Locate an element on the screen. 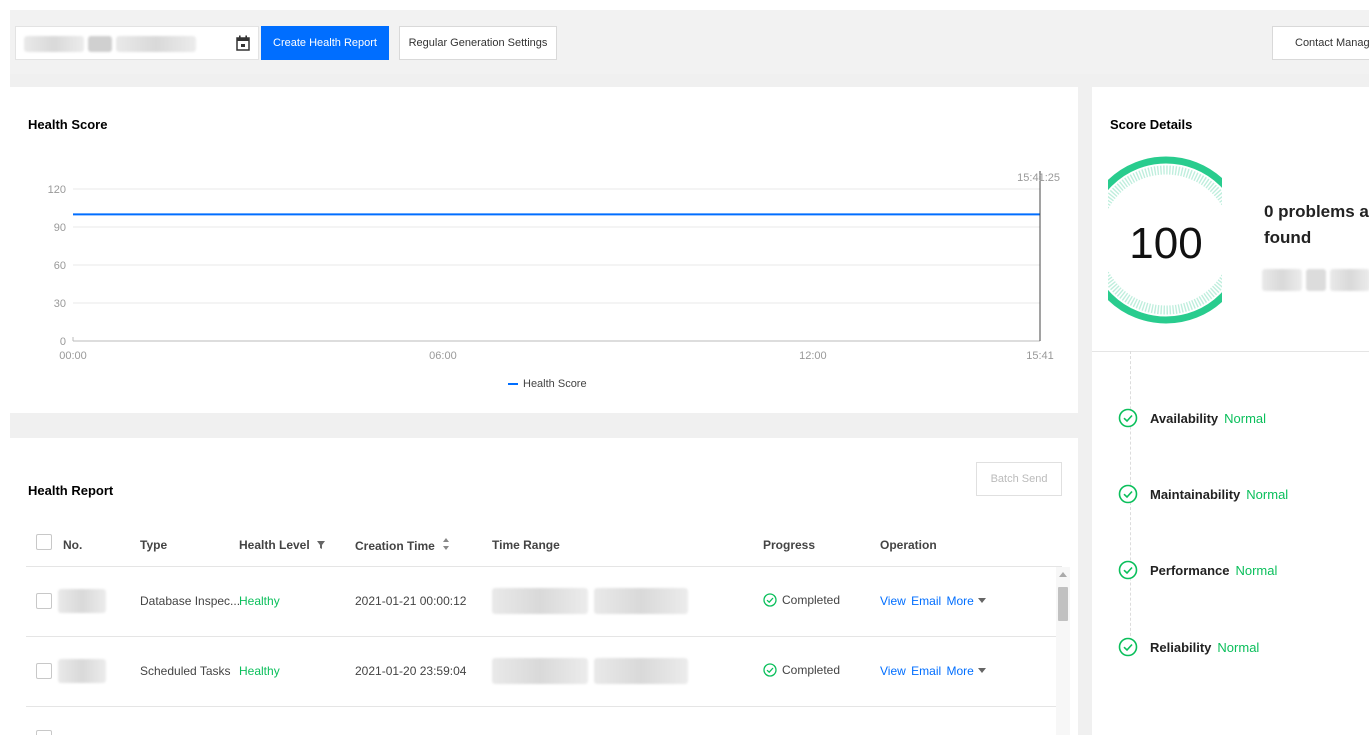 Image resolution: width=1369 pixels, height=735 pixels. contact-management-button: Contact Manag is located at coordinates (1320, 43).